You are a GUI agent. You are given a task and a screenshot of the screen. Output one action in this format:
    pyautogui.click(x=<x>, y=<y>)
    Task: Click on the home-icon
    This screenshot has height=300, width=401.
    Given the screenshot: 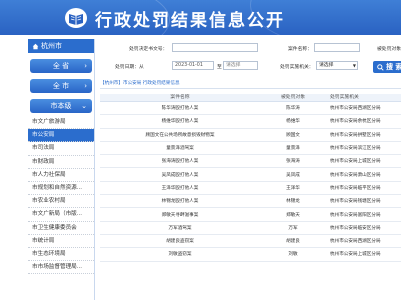 What is the action you would take?
    pyautogui.click(x=35, y=46)
    